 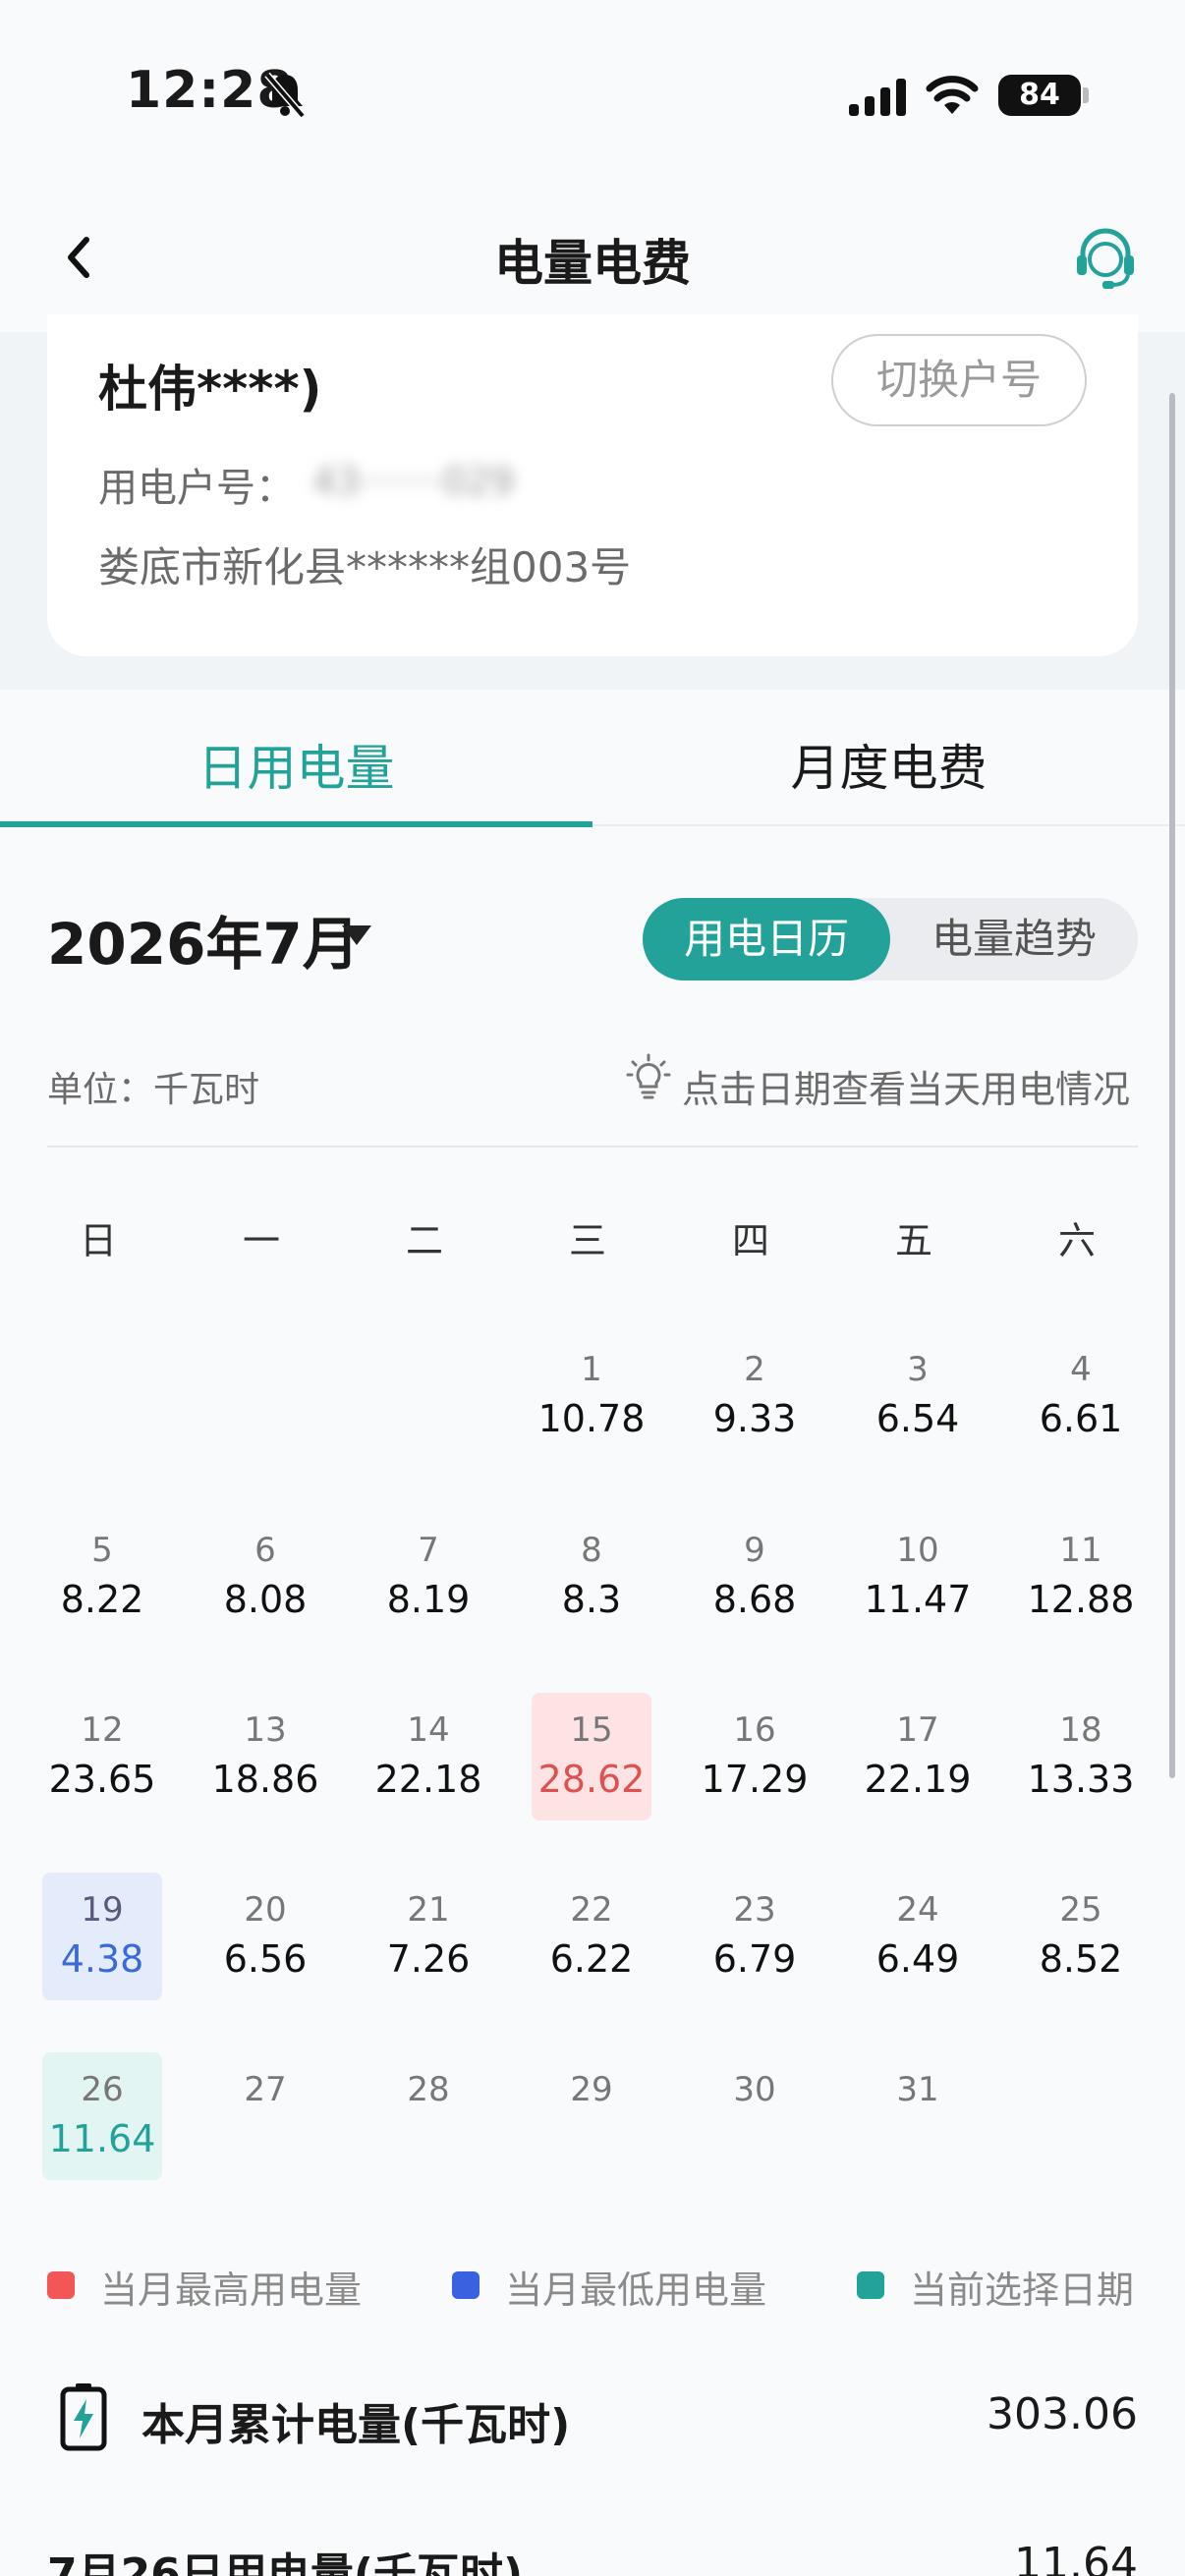 I want to click on calendar-day-number: 28, so click(x=429, y=2089).